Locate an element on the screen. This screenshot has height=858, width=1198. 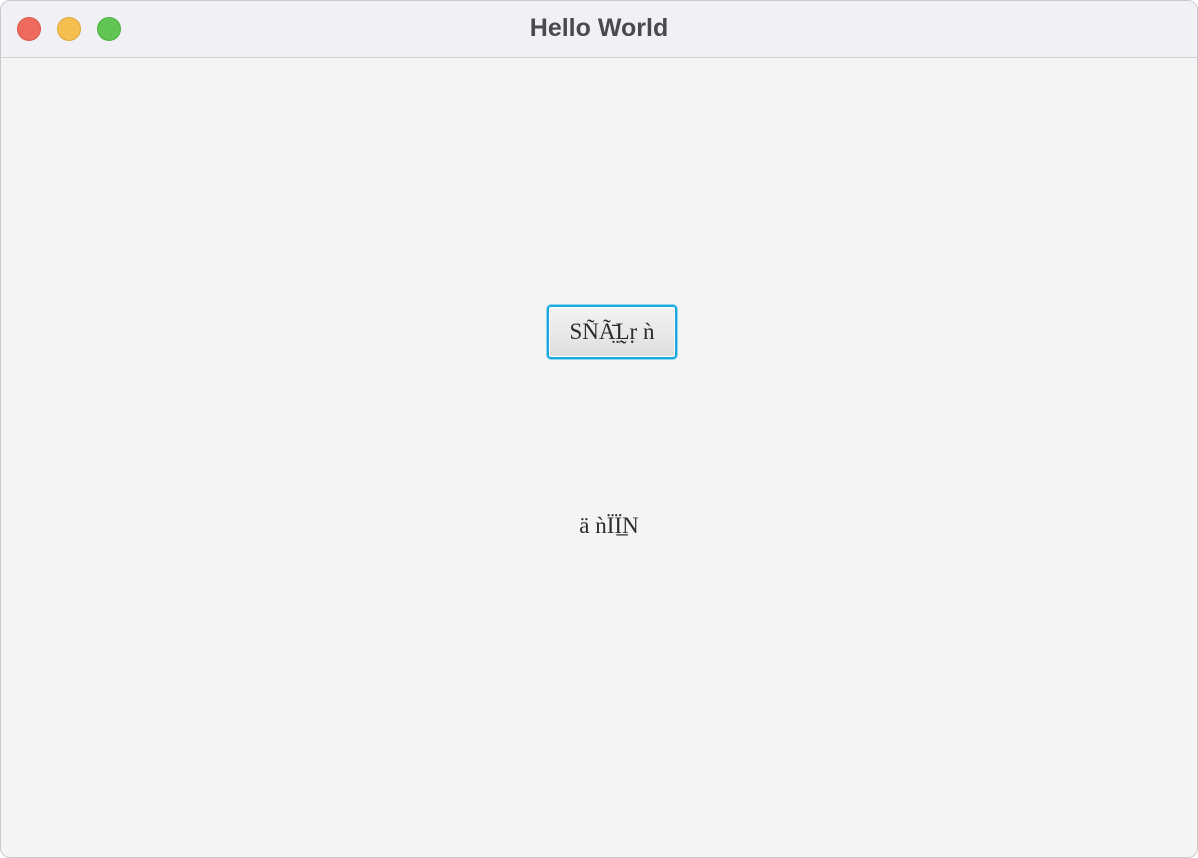
title-bar: Hello World is located at coordinates (599, 29).